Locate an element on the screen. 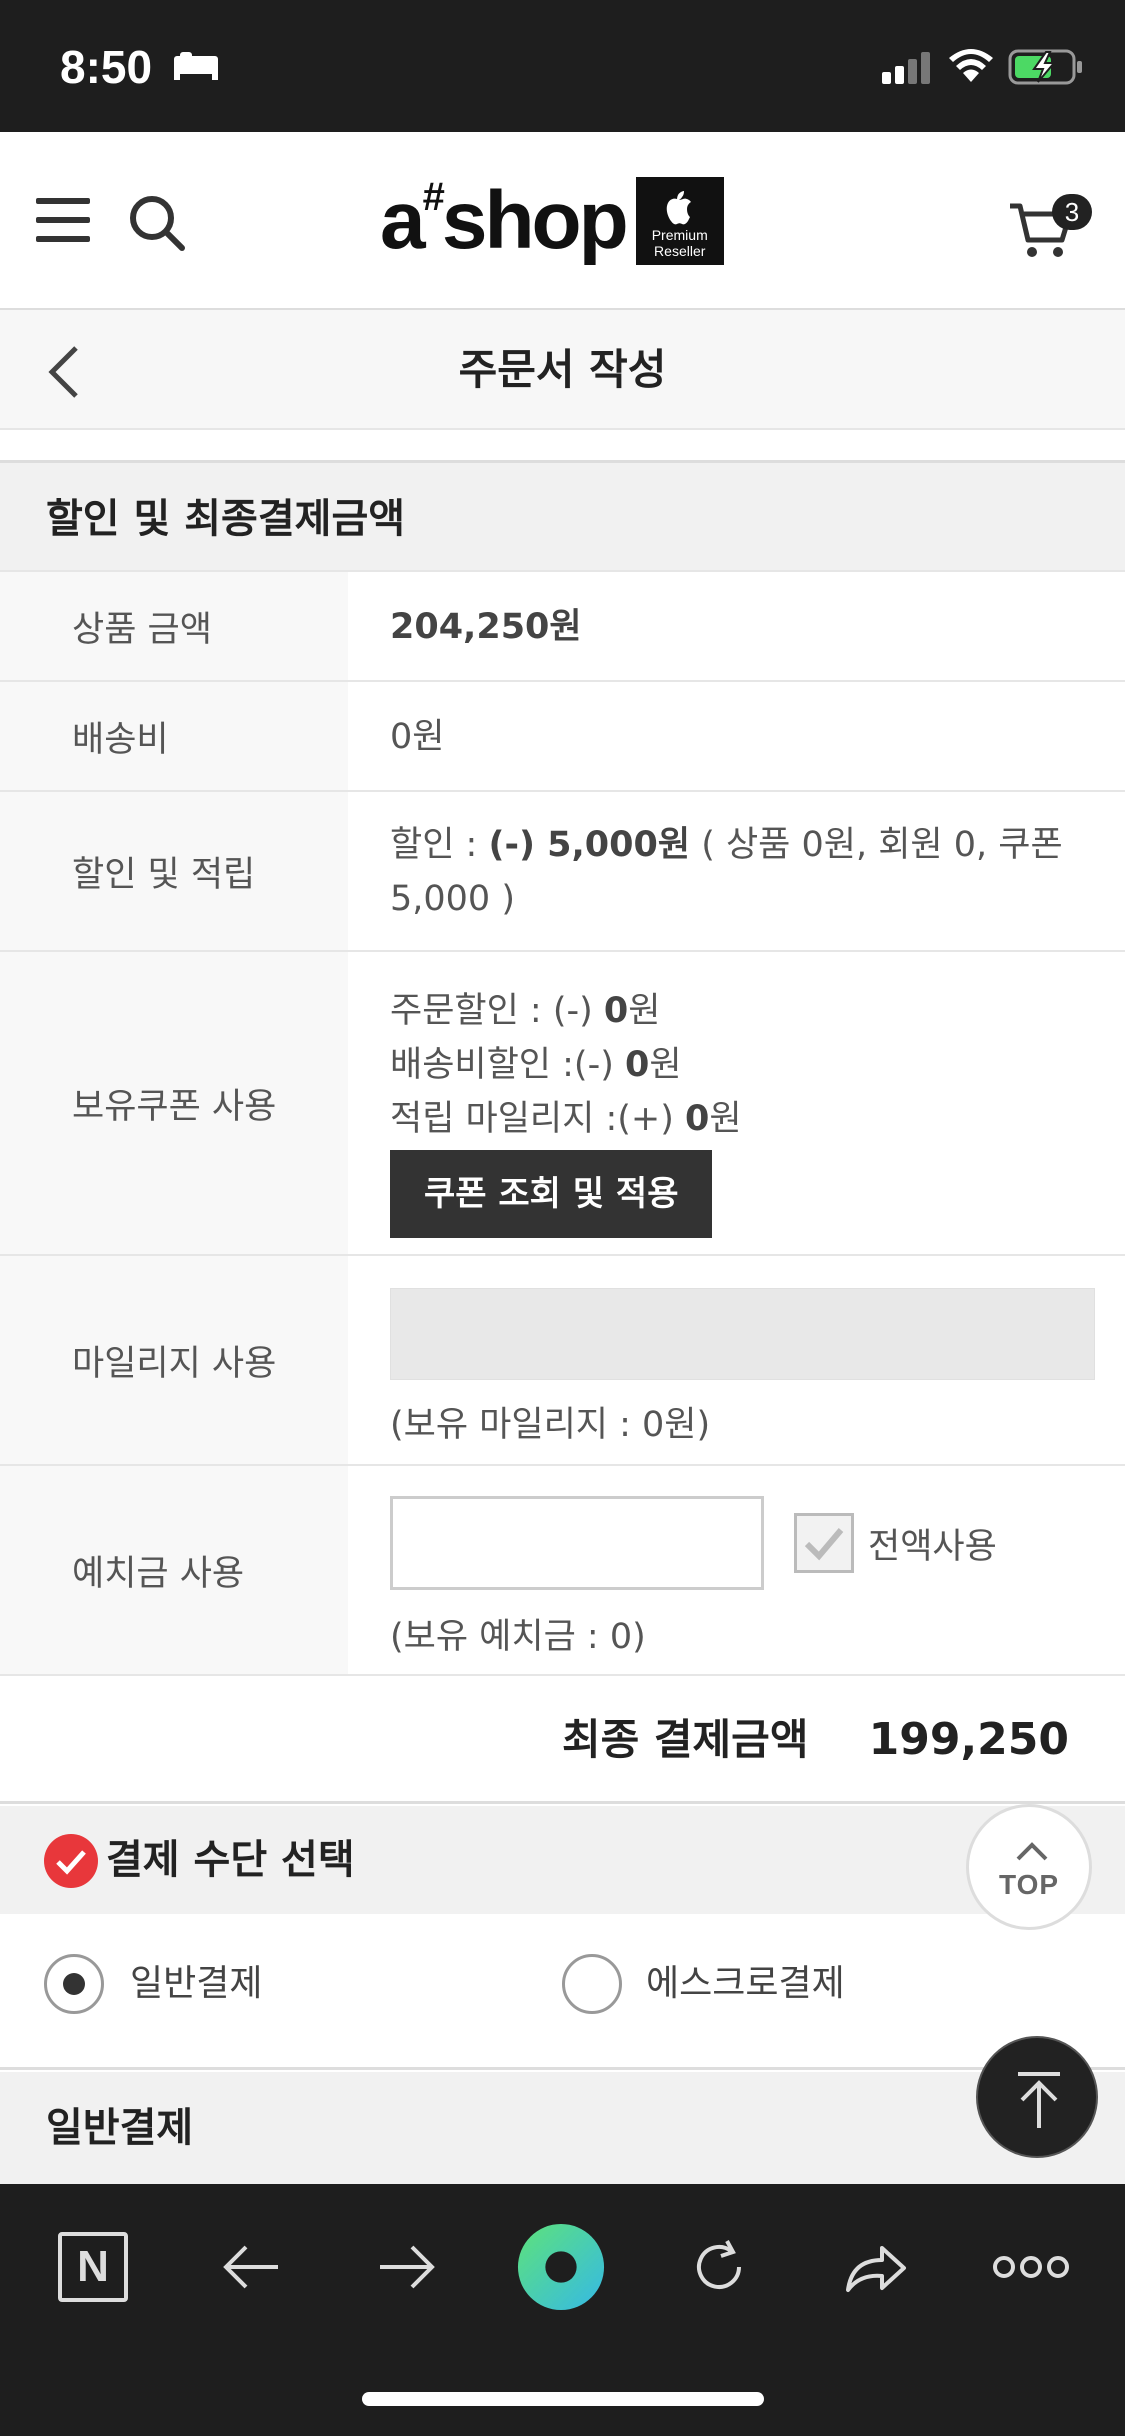  row-label: 예치금 사용 is located at coordinates (174, 1570).